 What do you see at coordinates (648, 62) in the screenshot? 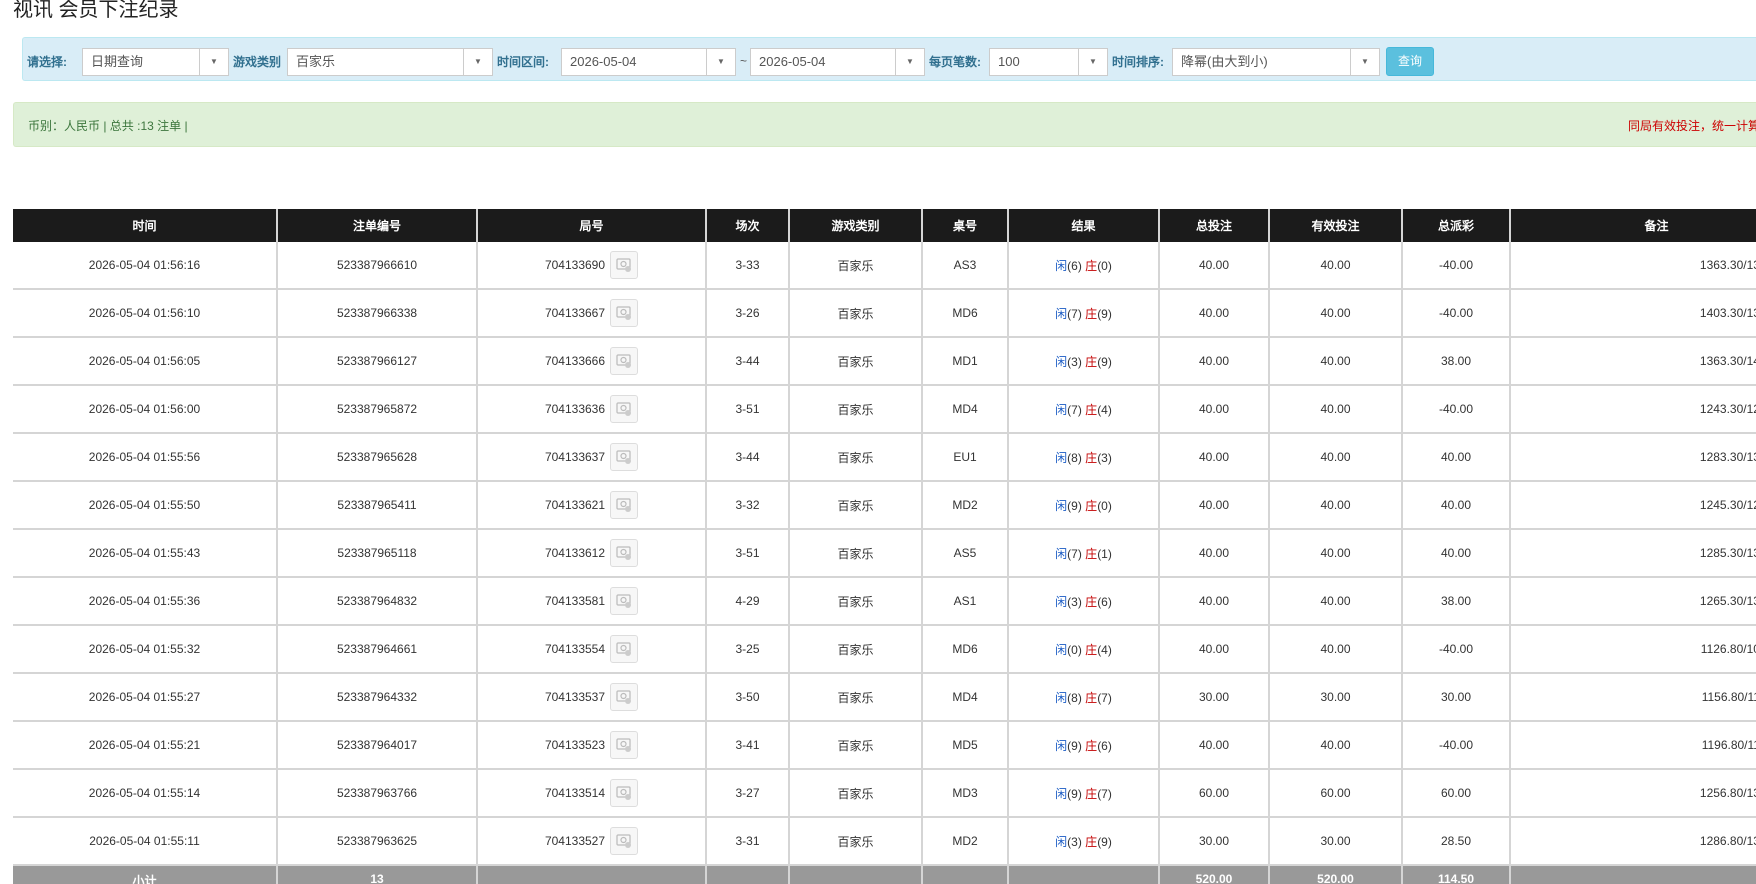
I see `date-from-select: 2026-05-04 ▼` at bounding box center [648, 62].